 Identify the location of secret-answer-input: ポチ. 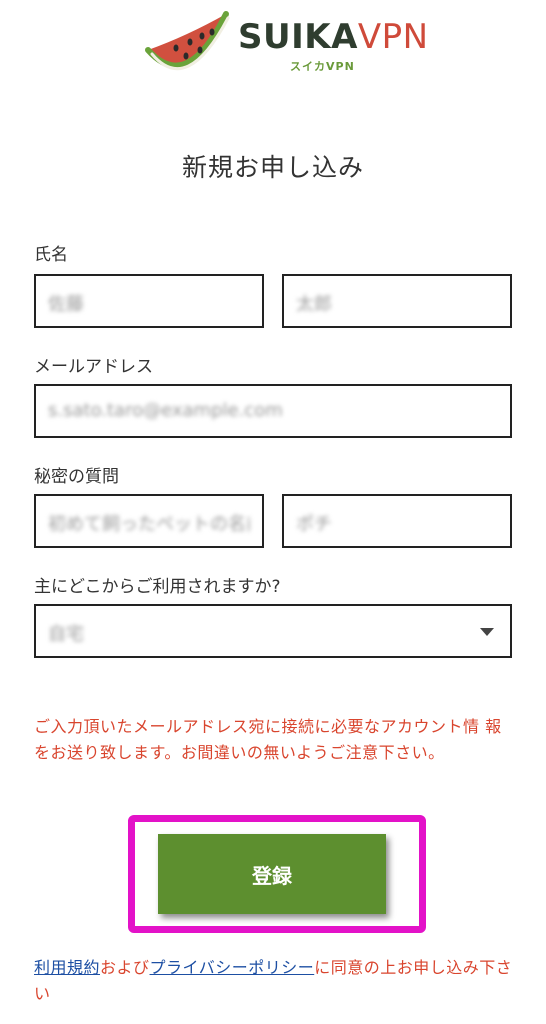
(397, 521).